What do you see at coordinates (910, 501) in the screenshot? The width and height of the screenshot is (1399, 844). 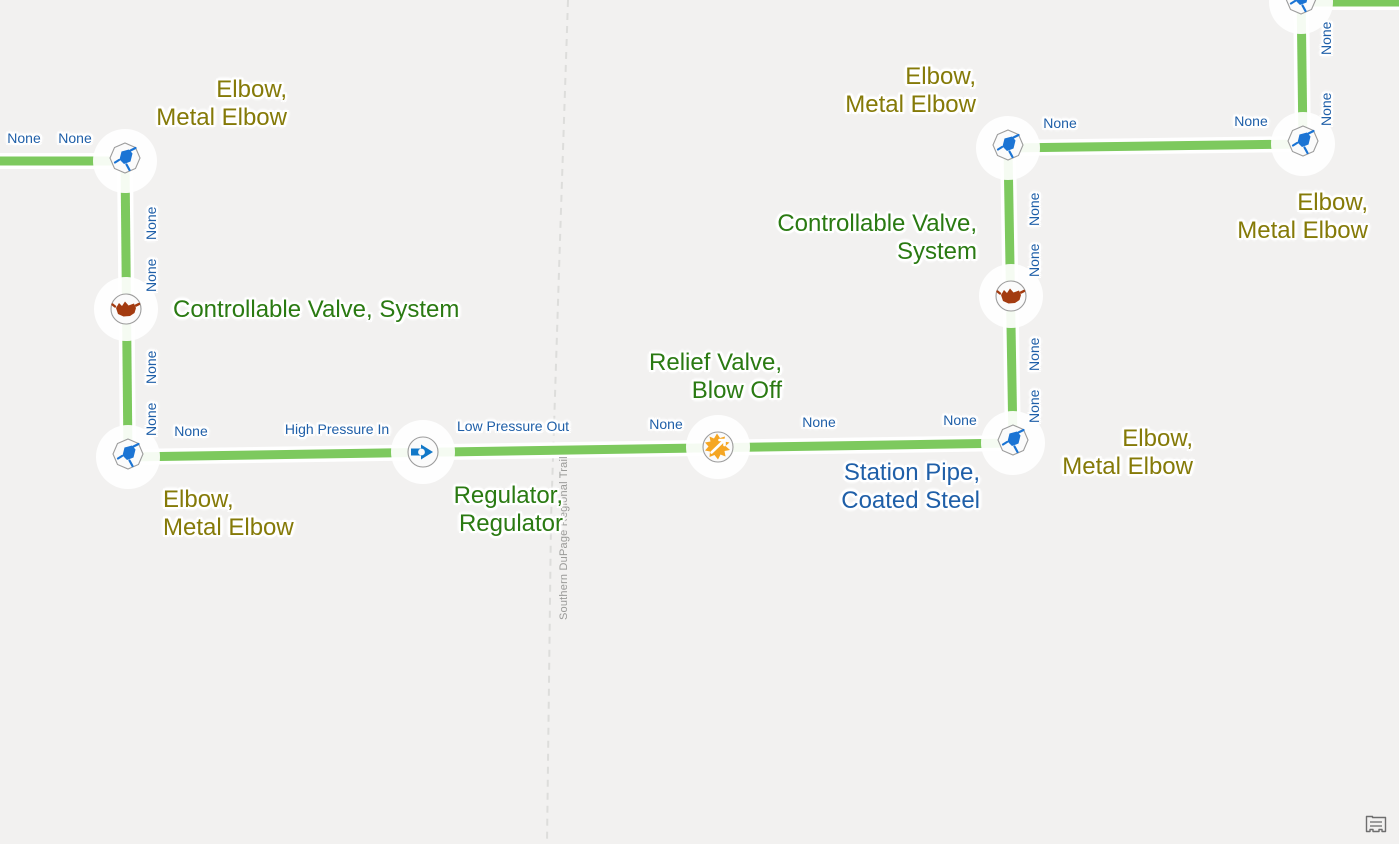 I see `asset-label-line: Coated Steel` at bounding box center [910, 501].